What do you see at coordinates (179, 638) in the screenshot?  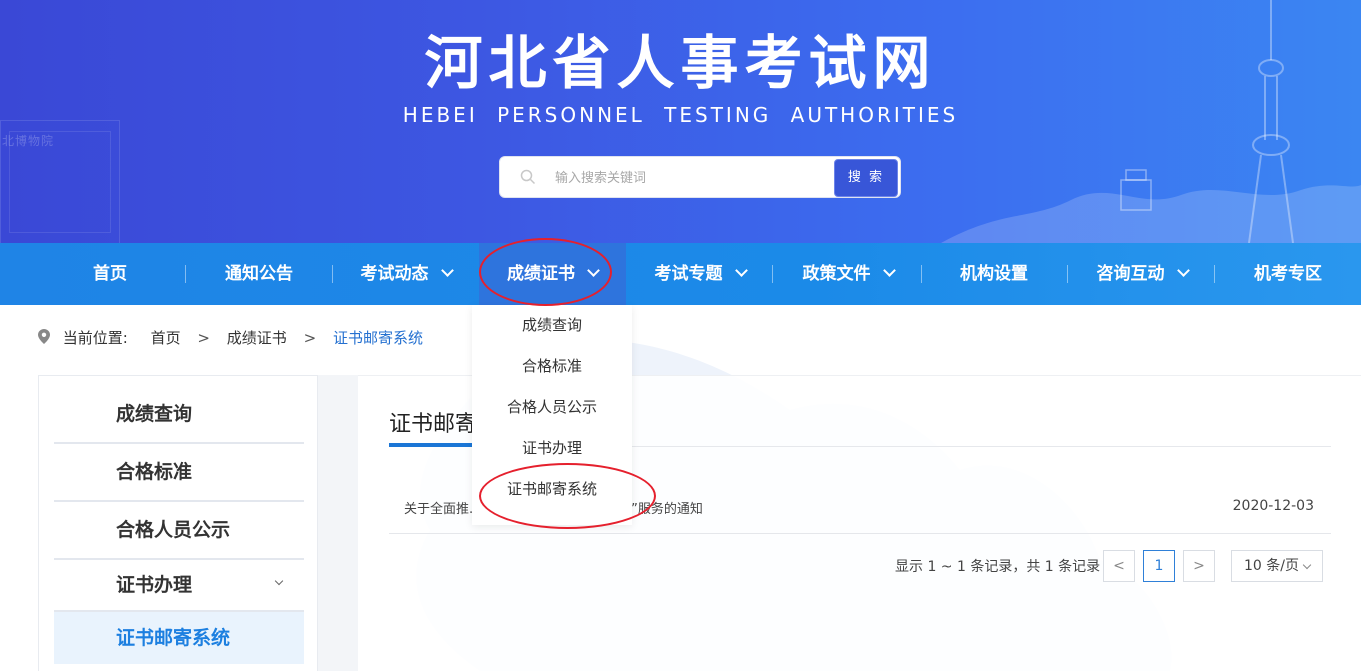 I see `sidebar-item-certificate-mailing: 证书邮寄系统` at bounding box center [179, 638].